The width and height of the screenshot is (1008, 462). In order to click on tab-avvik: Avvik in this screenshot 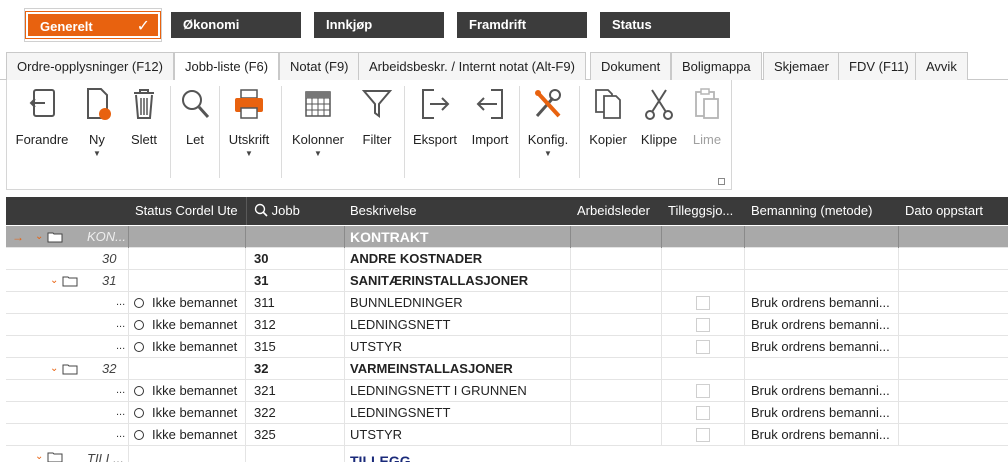, I will do `click(941, 66)`.